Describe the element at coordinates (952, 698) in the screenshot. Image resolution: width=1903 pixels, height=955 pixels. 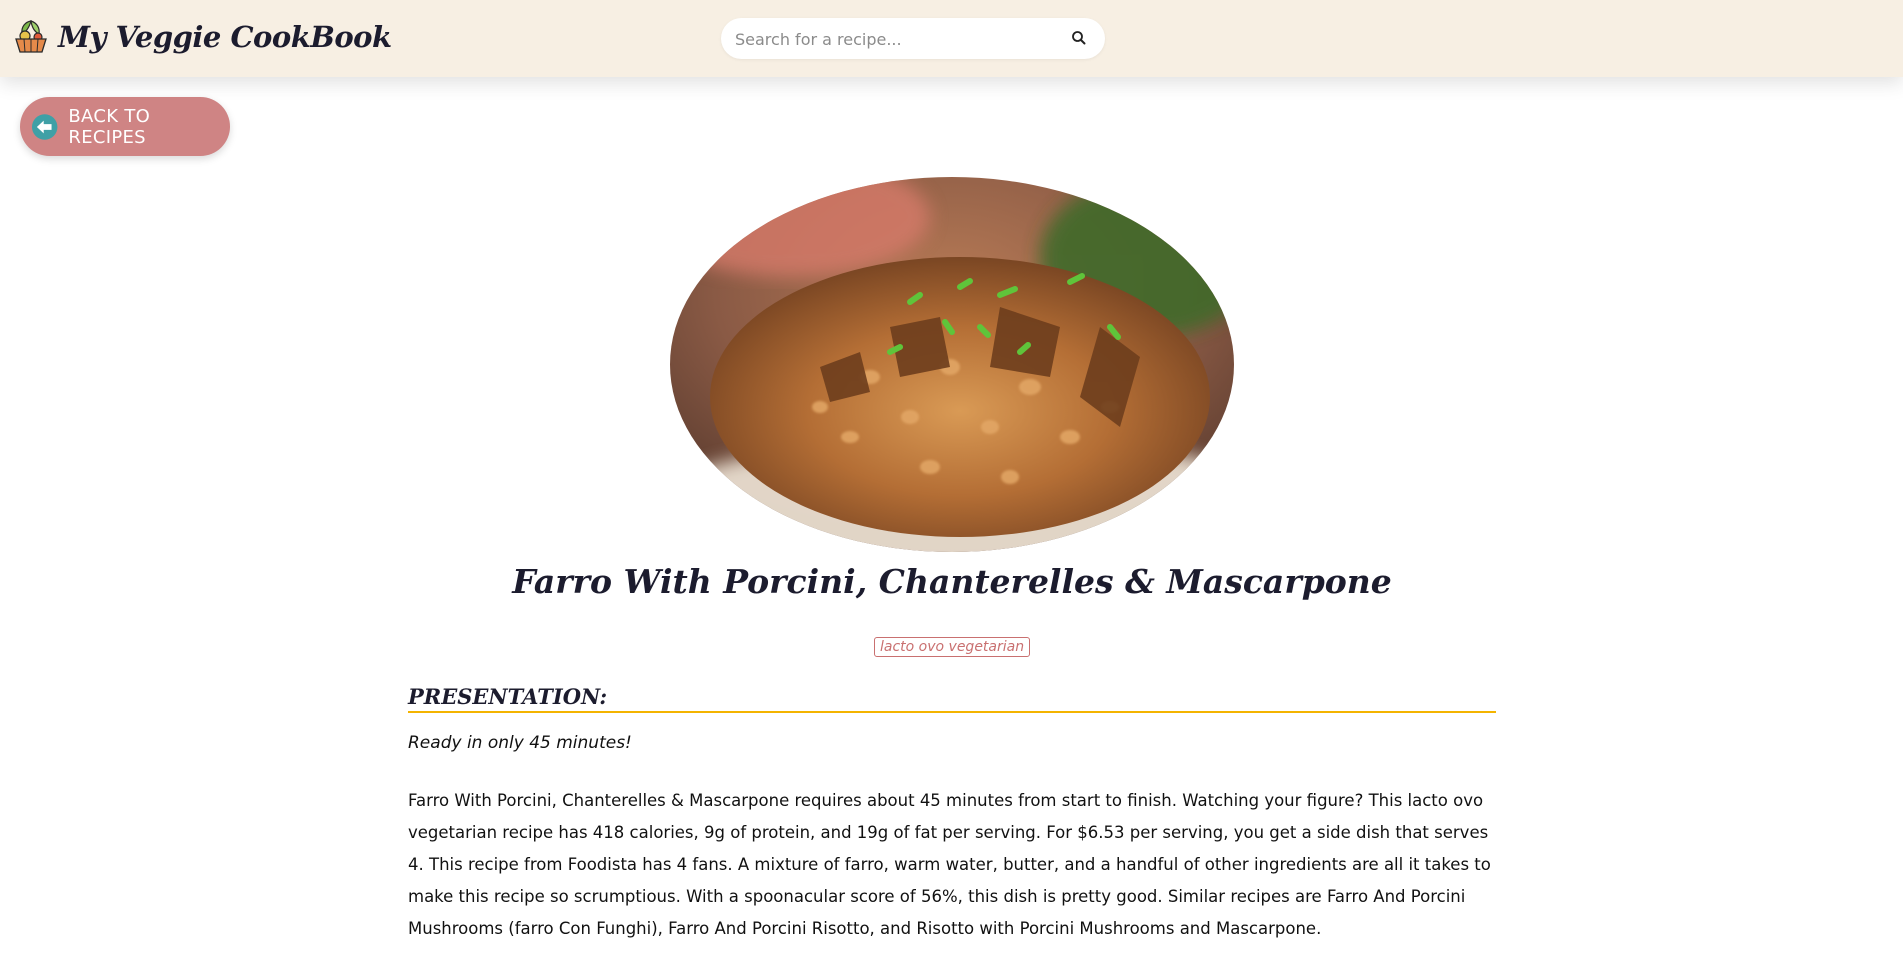
I see `section-title: PRESENTATION:` at that location.